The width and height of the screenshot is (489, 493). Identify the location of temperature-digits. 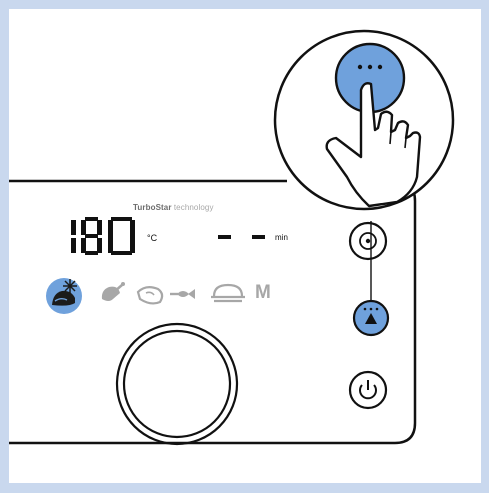
(103, 236).